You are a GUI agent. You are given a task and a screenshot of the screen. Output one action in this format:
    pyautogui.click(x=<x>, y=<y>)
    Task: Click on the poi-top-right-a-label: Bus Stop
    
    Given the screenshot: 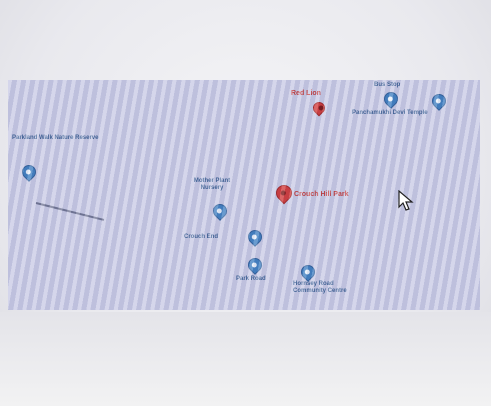 What is the action you would take?
    pyautogui.click(x=387, y=85)
    